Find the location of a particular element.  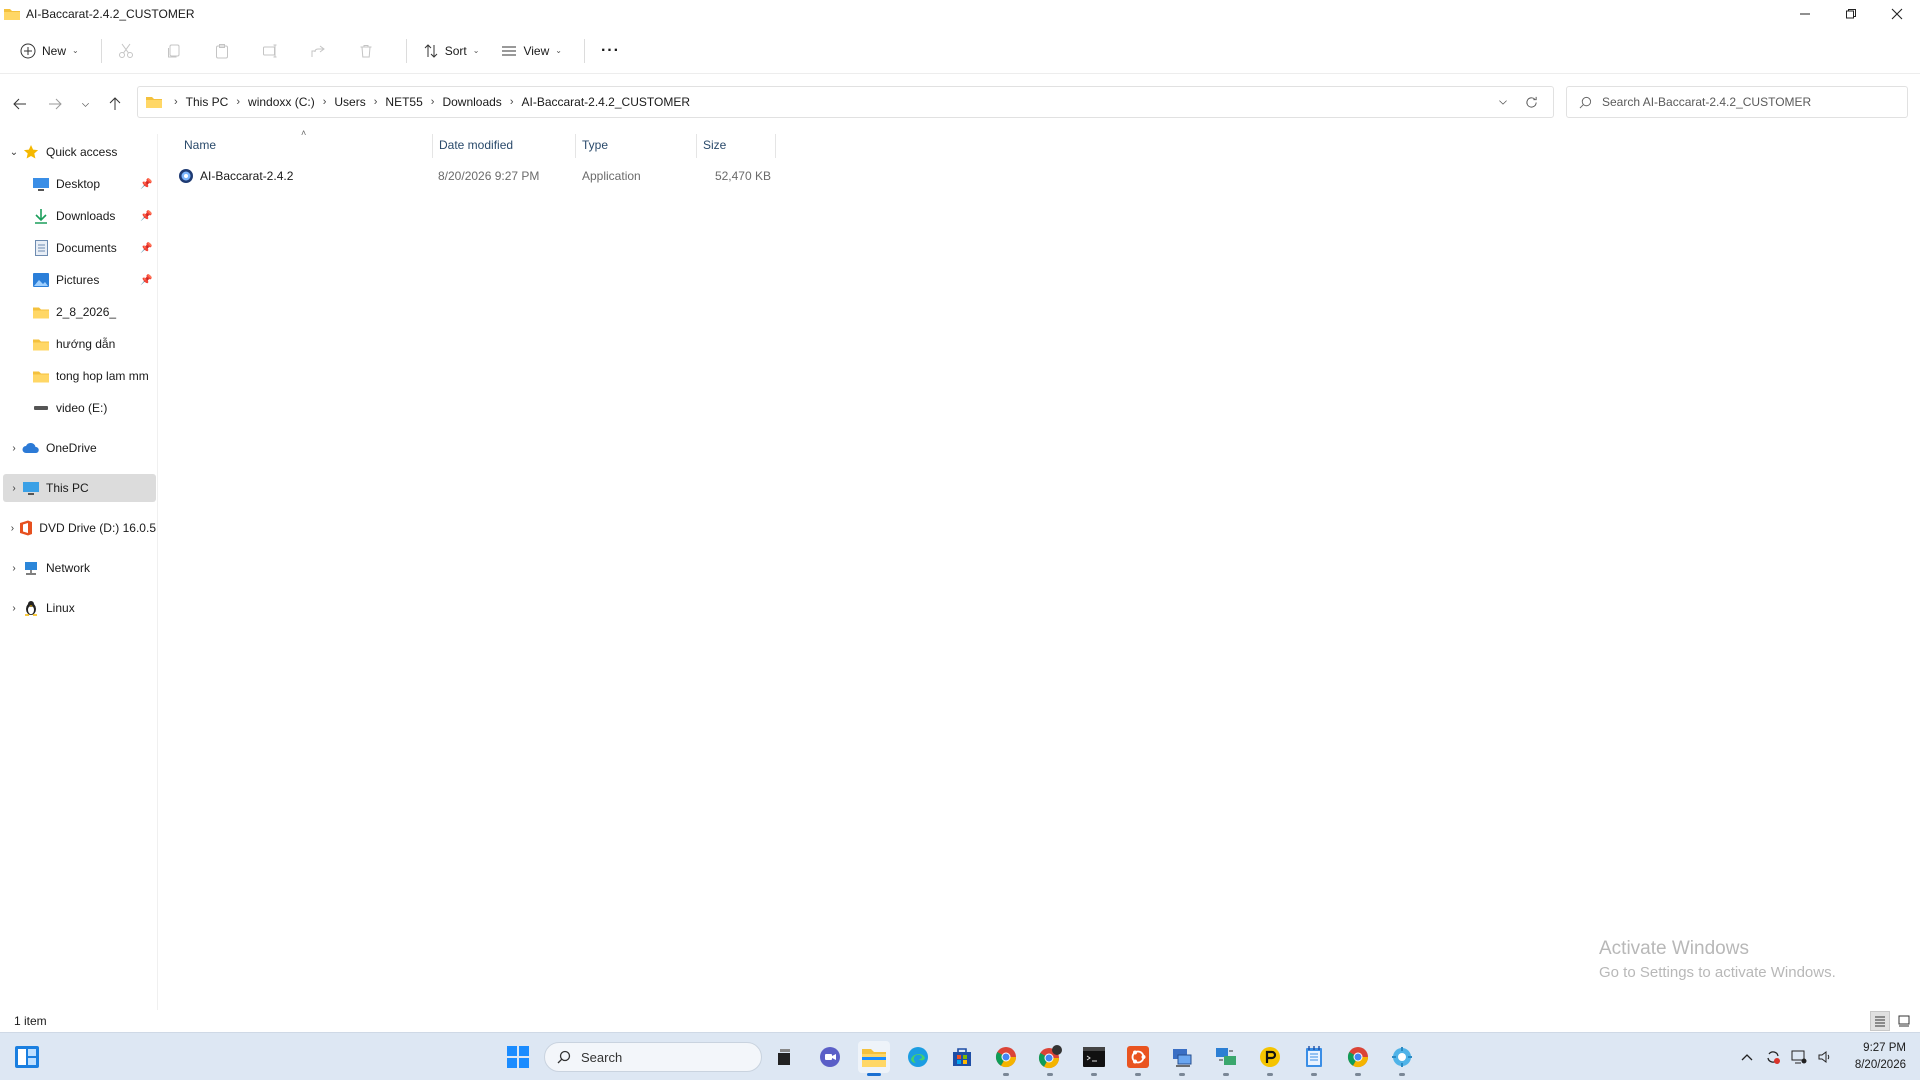

breadcrumb-user: NET55 › is located at coordinates (413, 102).